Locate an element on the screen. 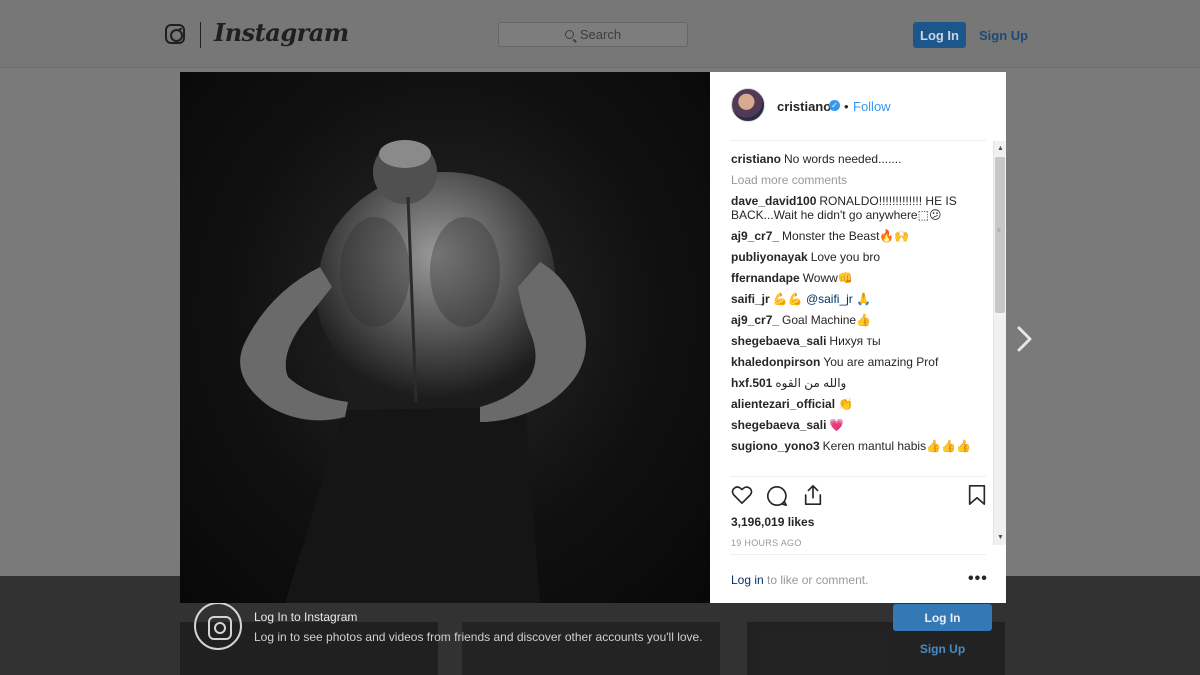 Image resolution: width=1200 pixels, height=675 pixels. list-item: shegebaeva_sali Нихуя ты is located at coordinates (862, 341).